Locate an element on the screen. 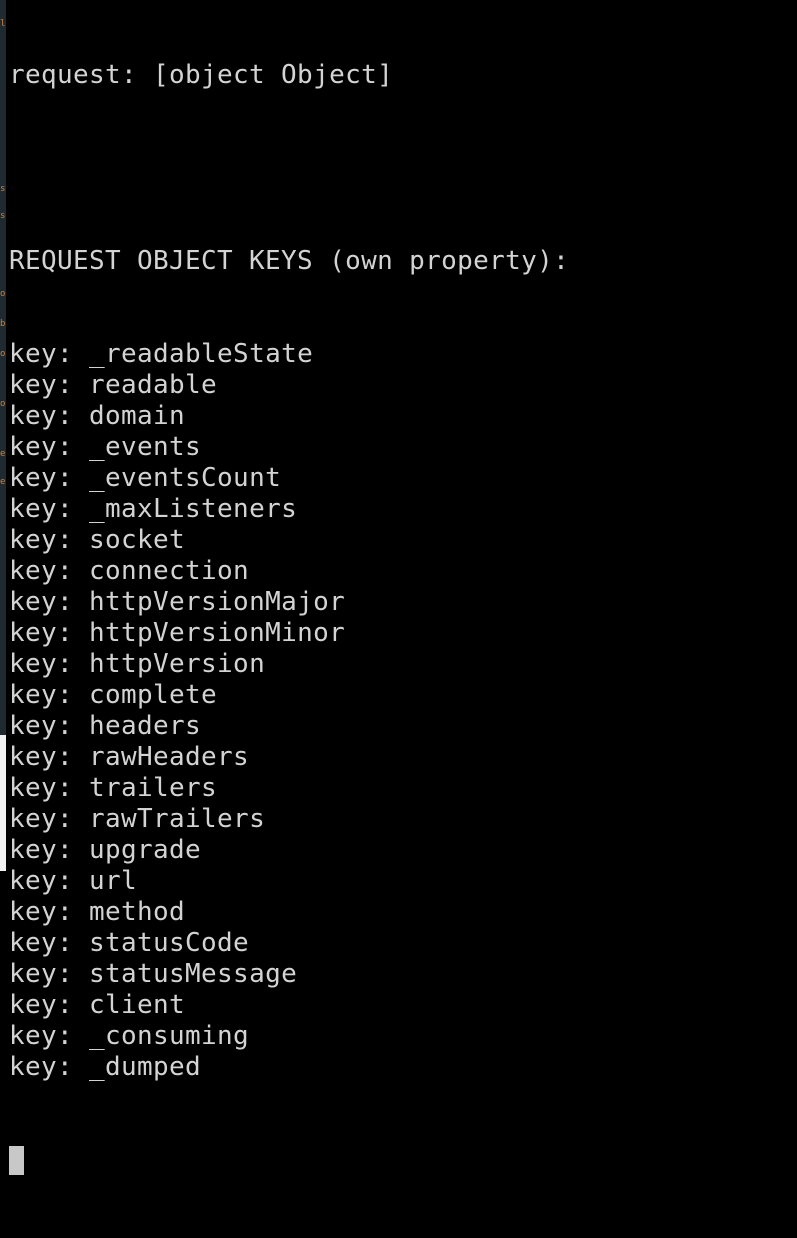 The width and height of the screenshot is (797, 1238). keys-header-line: REQUEST OBJECT KEYS (own property): is located at coordinates (289, 261).